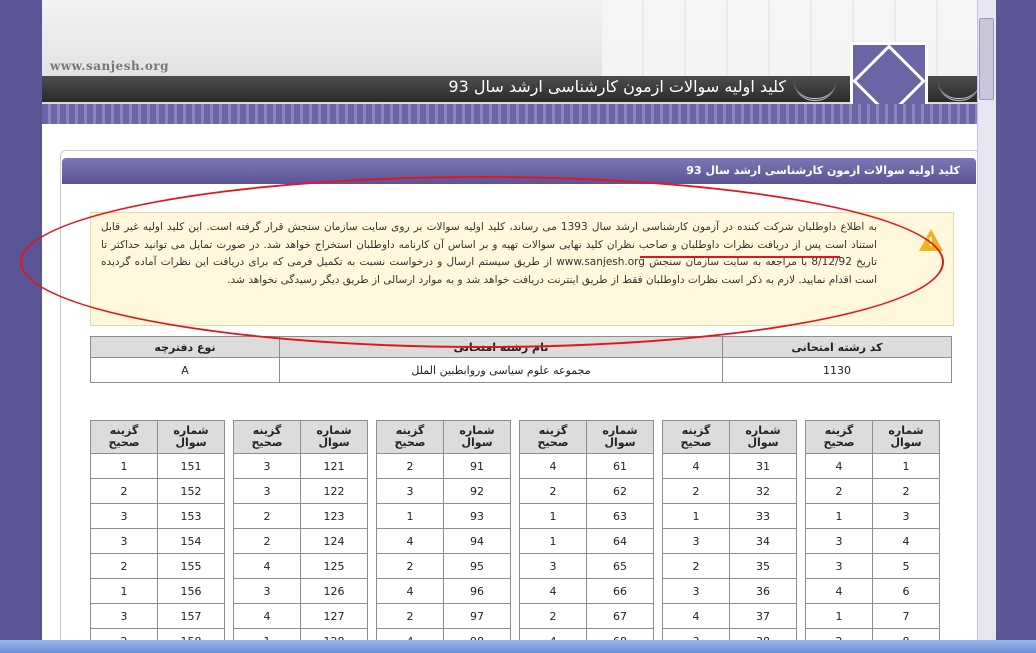 Image resolution: width=1036 pixels, height=653 pixels. I want to click on question-number: 2, so click(906, 491).